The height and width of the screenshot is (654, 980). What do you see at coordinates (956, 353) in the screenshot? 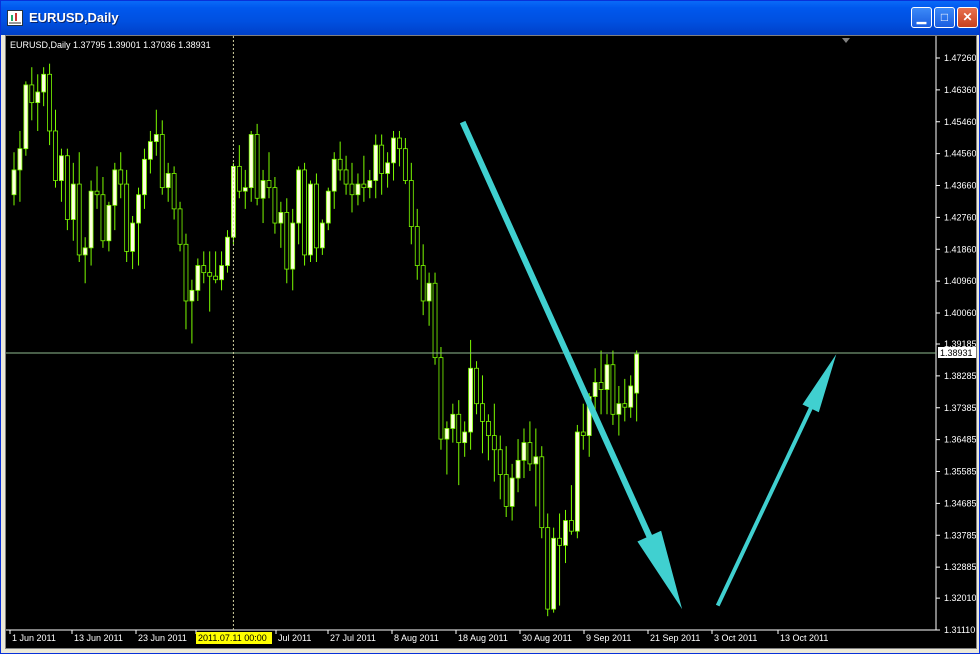
I see `current-price-label: 1.38931` at bounding box center [956, 353].